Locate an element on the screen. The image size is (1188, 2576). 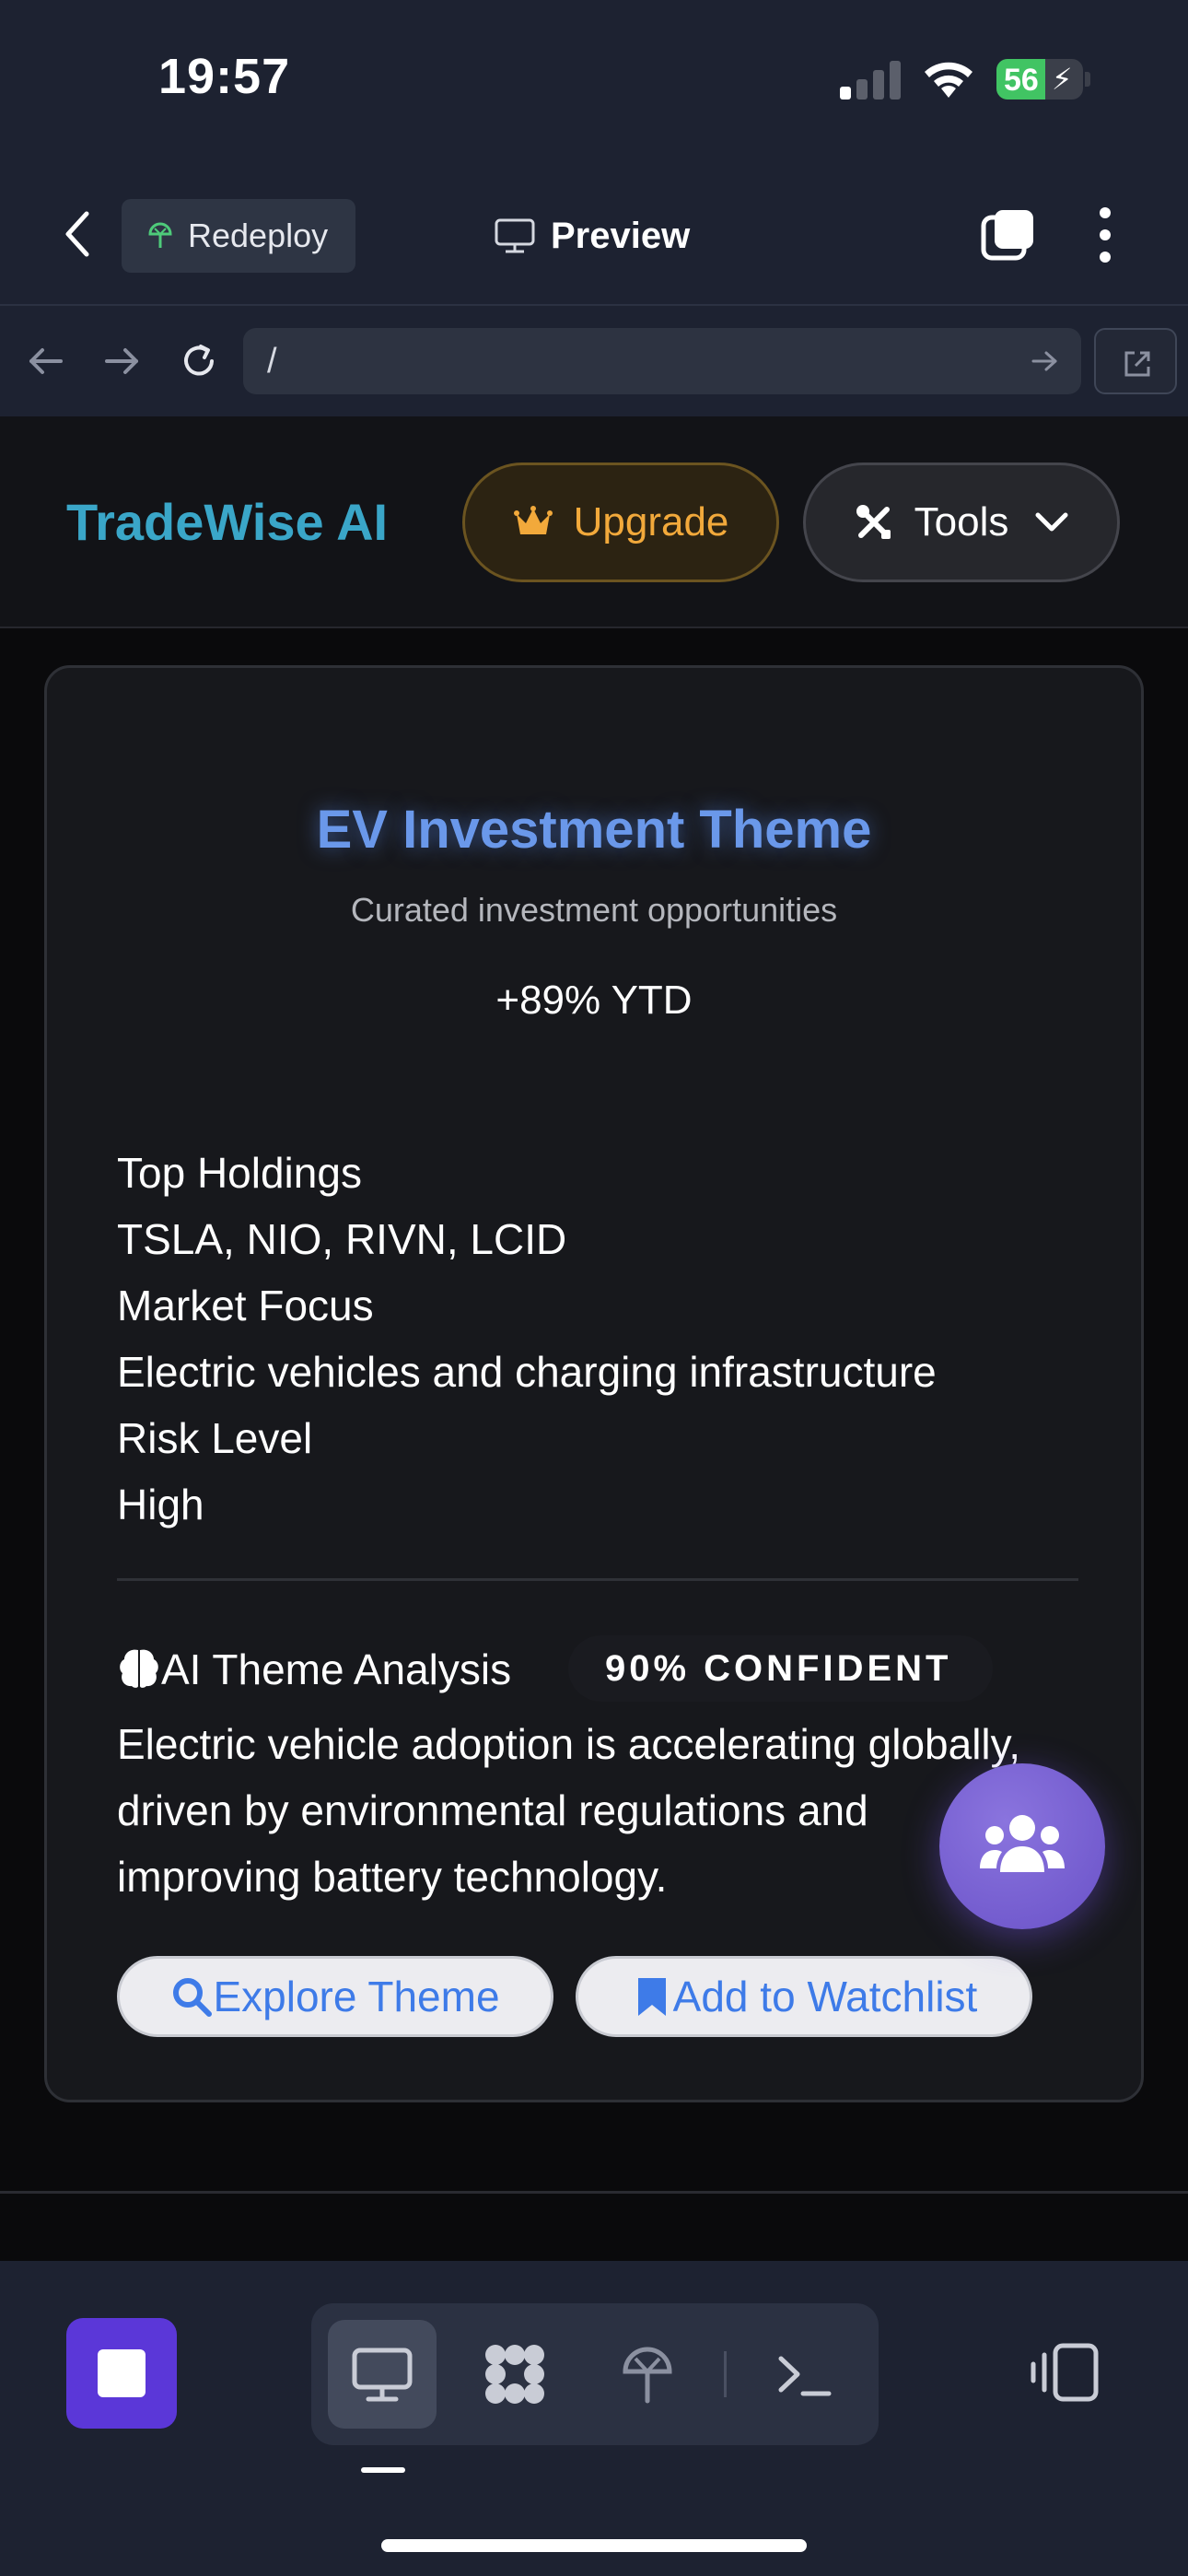
preview-title: Preview is located at coordinates (592, 235).